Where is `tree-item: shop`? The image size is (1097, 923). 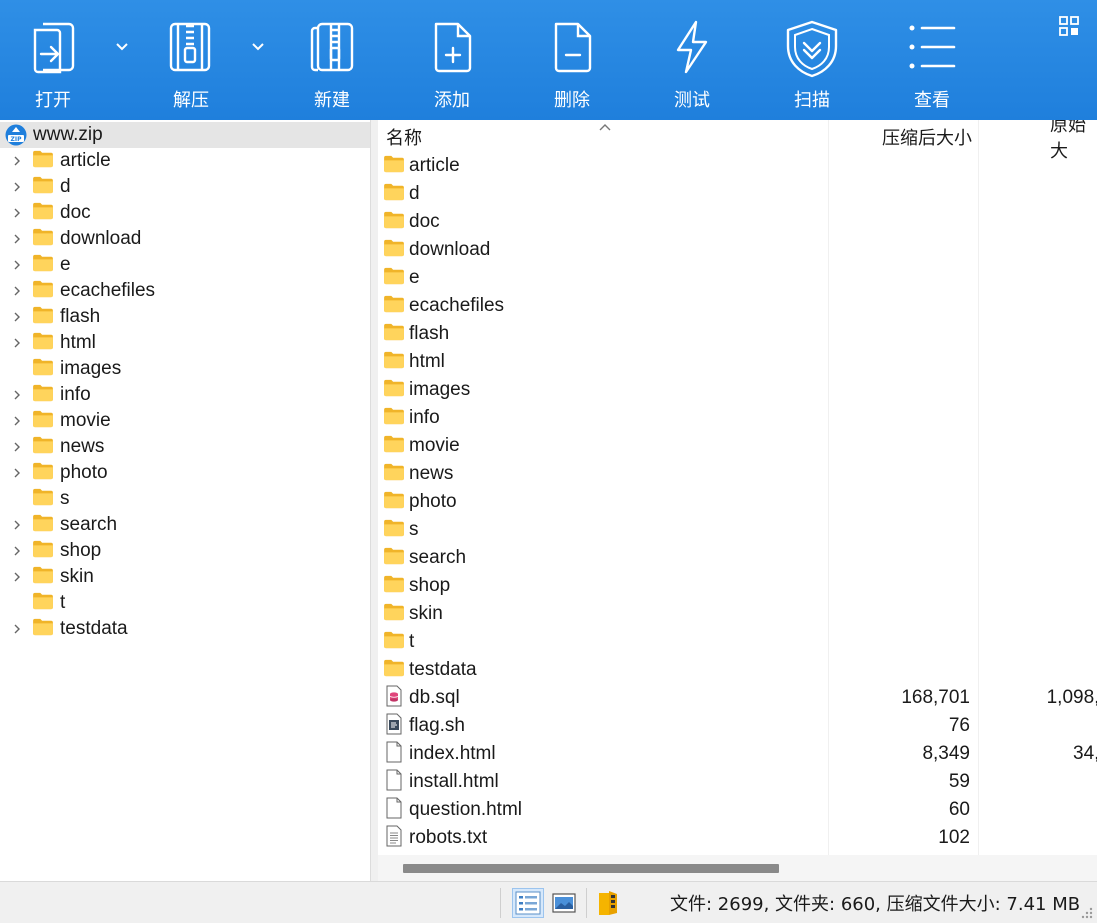
tree-item: shop is located at coordinates (185, 551).